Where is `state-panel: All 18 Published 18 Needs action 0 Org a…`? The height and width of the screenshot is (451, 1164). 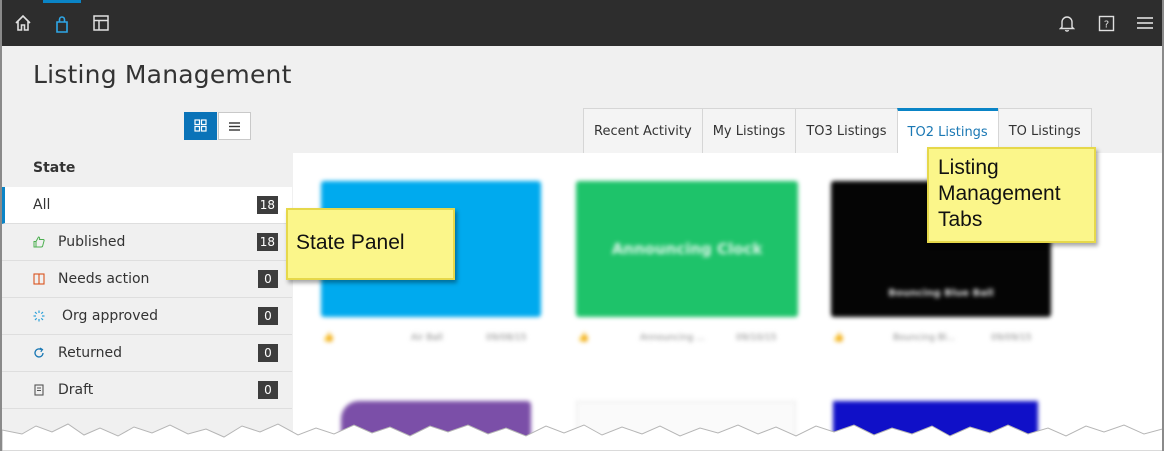 state-panel: All 18 Published 18 Needs action 0 Org a… is located at coordinates (147, 298).